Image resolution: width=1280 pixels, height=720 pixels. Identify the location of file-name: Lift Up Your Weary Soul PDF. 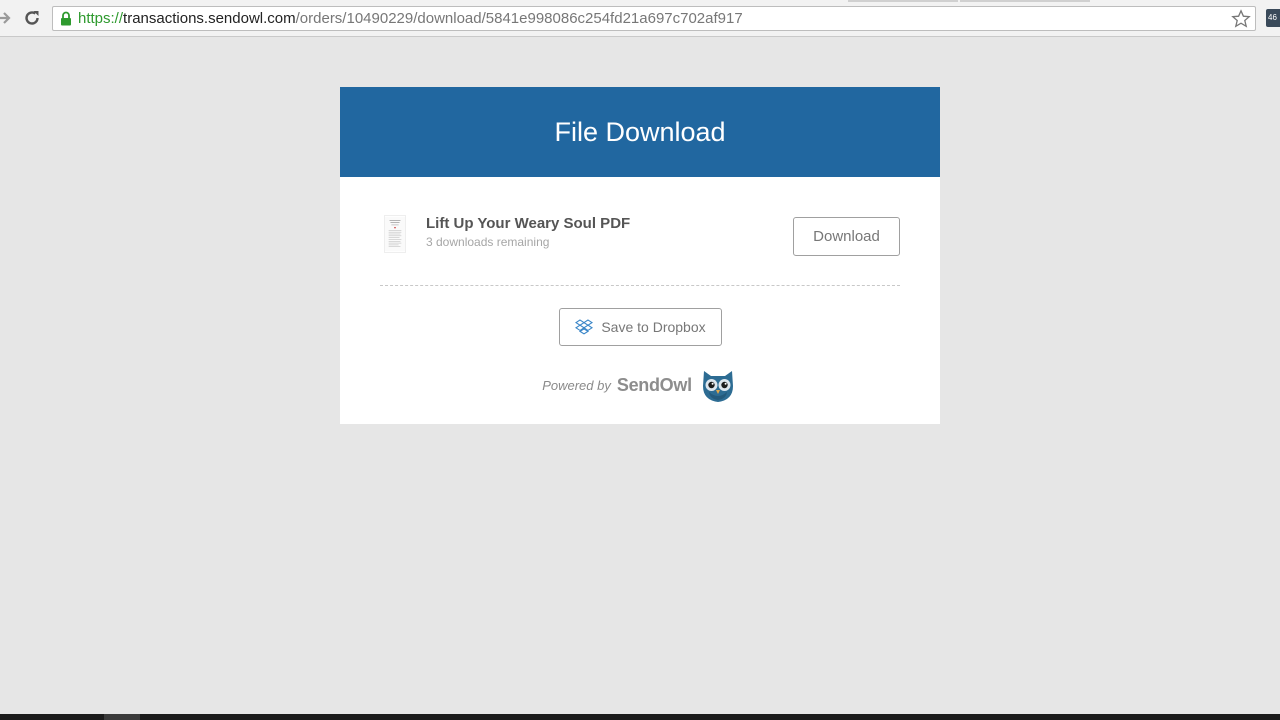
(528, 223).